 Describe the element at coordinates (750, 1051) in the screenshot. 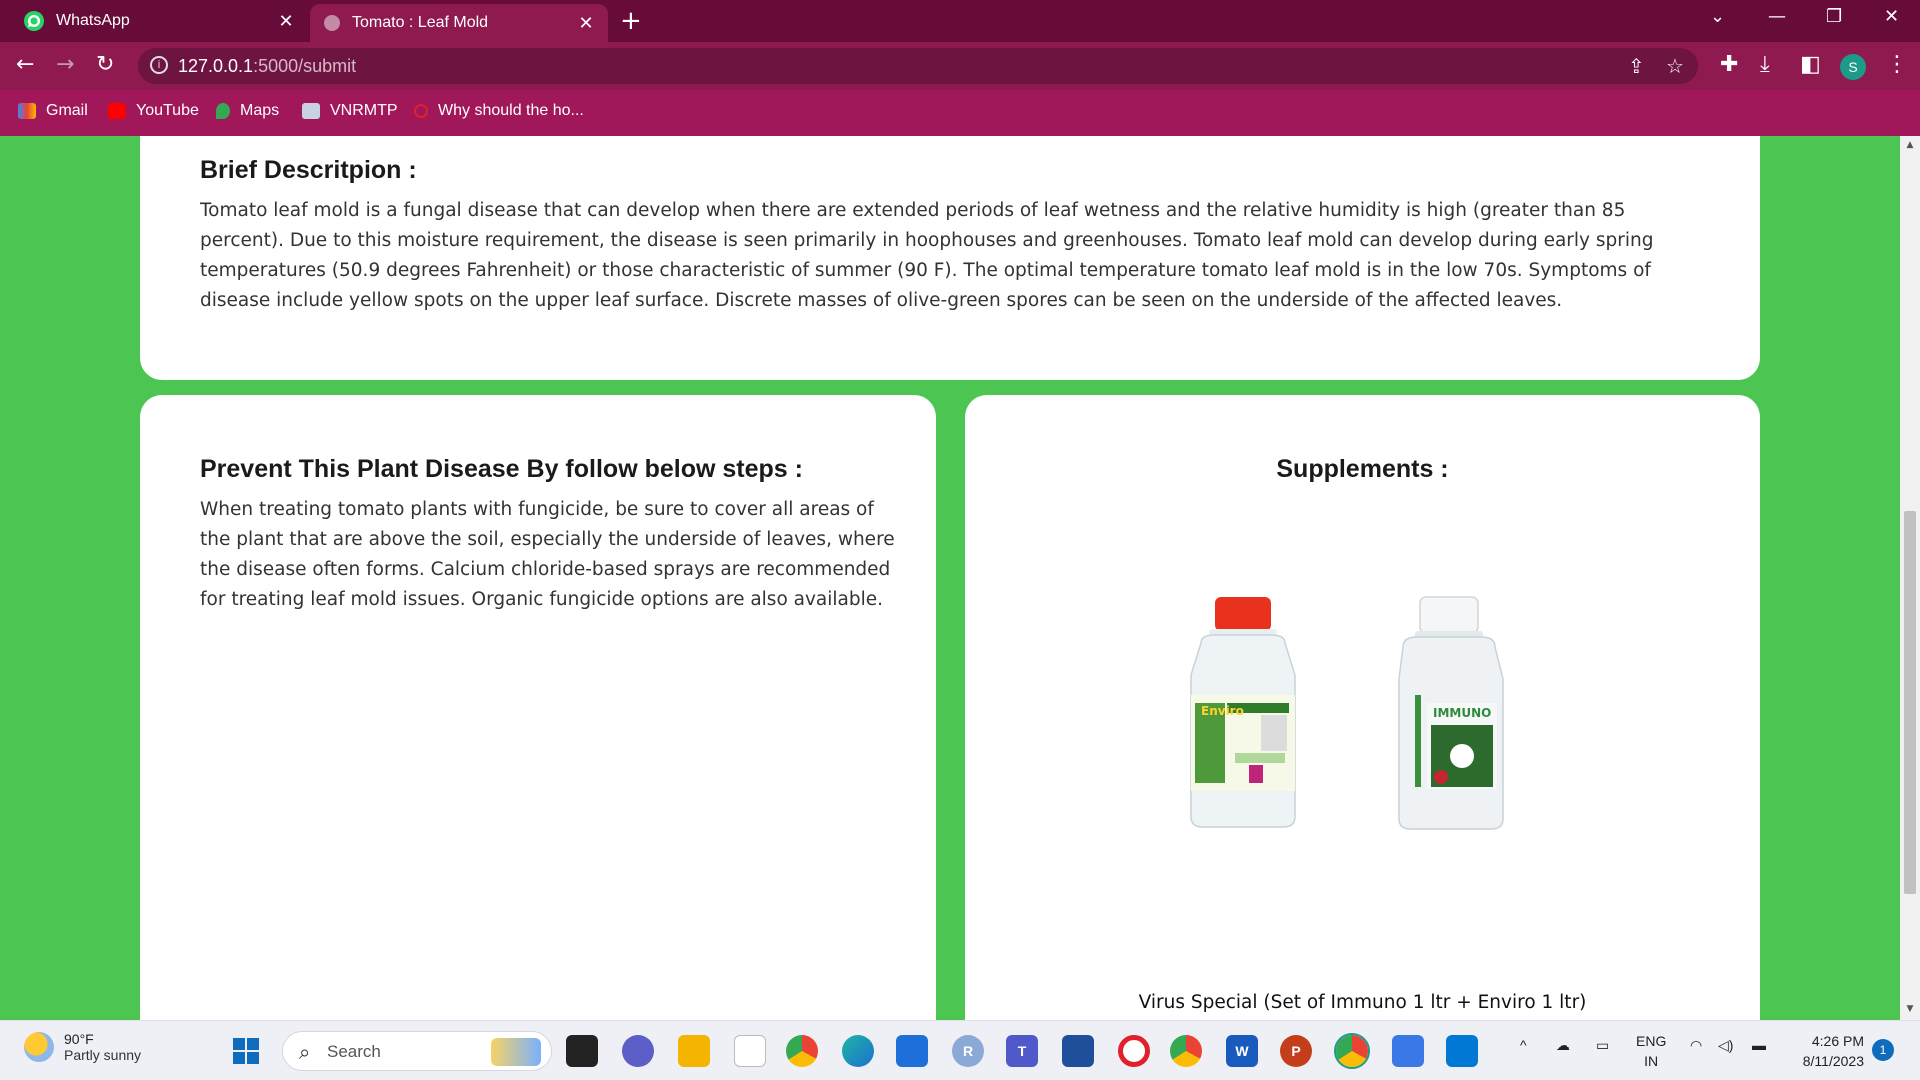

I see `notepad-icon` at that location.